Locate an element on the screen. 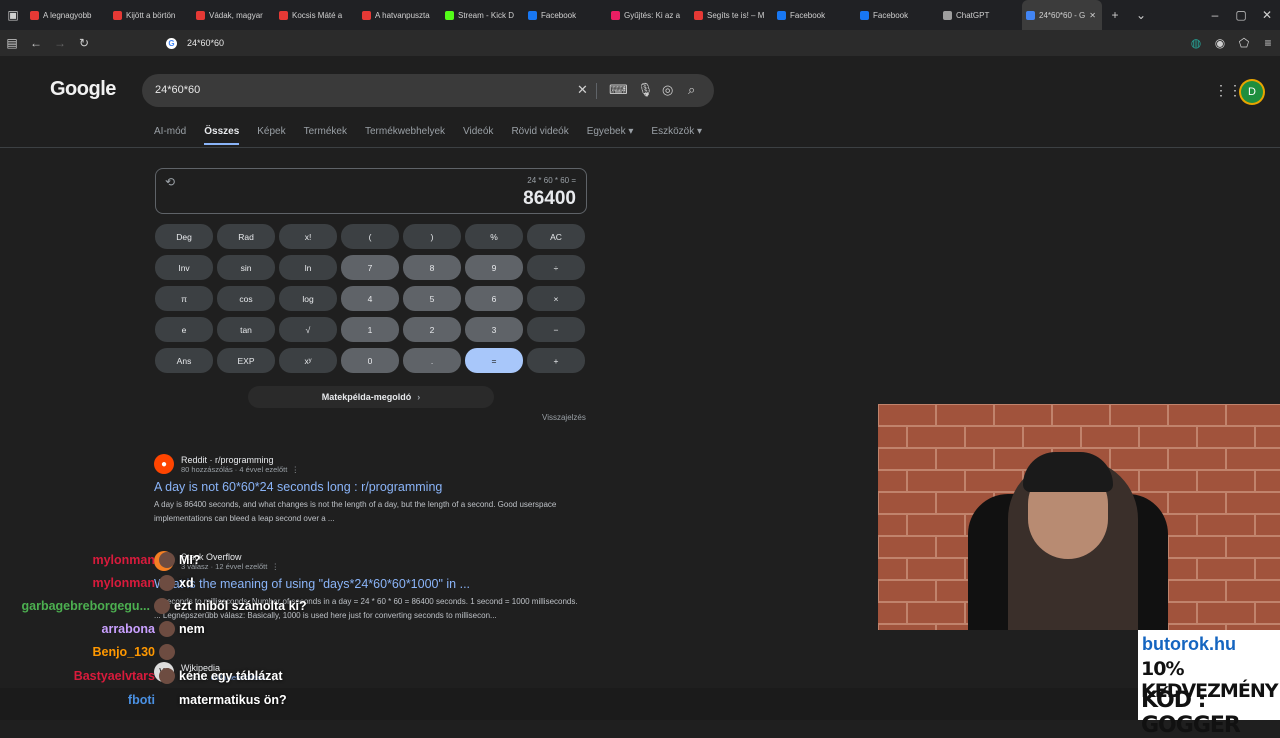 This screenshot has width=1280, height=738. calculator-key: EXP is located at coordinates (246, 360).